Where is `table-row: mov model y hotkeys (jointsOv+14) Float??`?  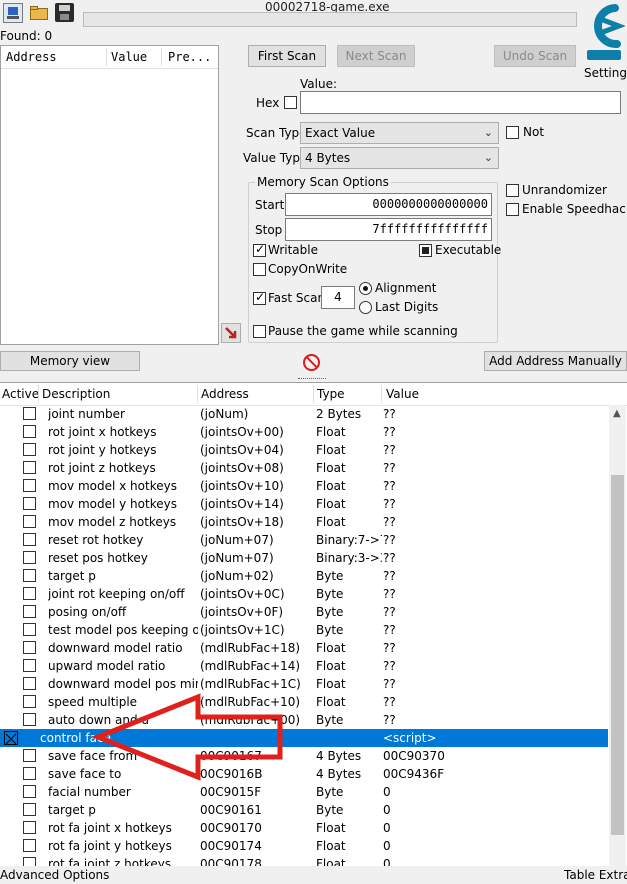 table-row: mov model y hotkeys (jointsOv+14) Float?? is located at coordinates (304, 504).